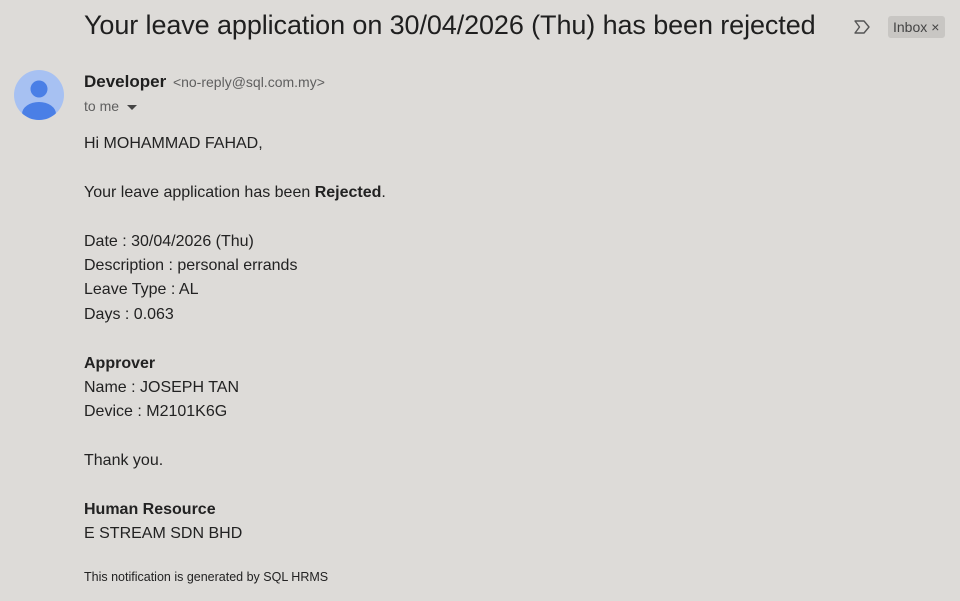 The width and height of the screenshot is (960, 601). I want to click on signature-title: Human Resource, so click(150, 509).